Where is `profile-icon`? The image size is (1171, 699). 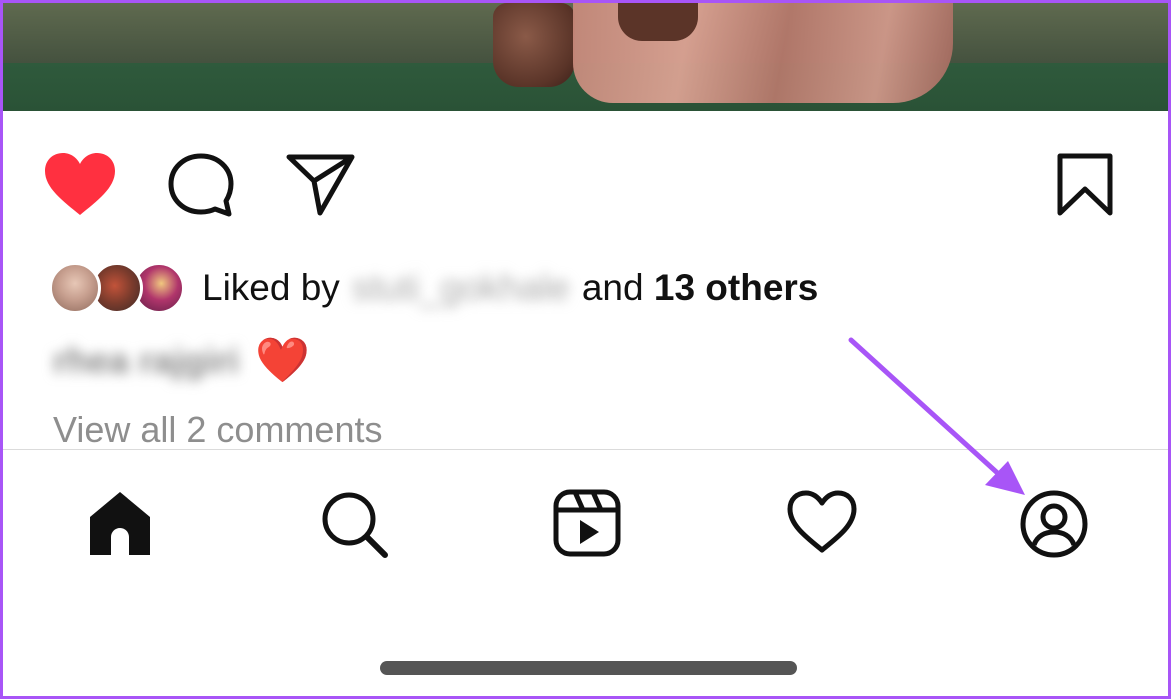 profile-icon is located at coordinates (1054, 524).